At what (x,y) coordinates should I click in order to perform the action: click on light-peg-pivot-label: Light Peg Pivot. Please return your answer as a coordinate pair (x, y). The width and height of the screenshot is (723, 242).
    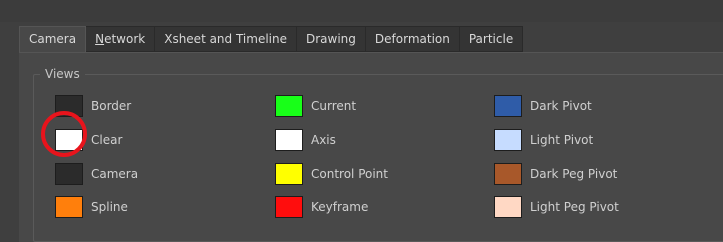
    Looking at the image, I should click on (574, 207).